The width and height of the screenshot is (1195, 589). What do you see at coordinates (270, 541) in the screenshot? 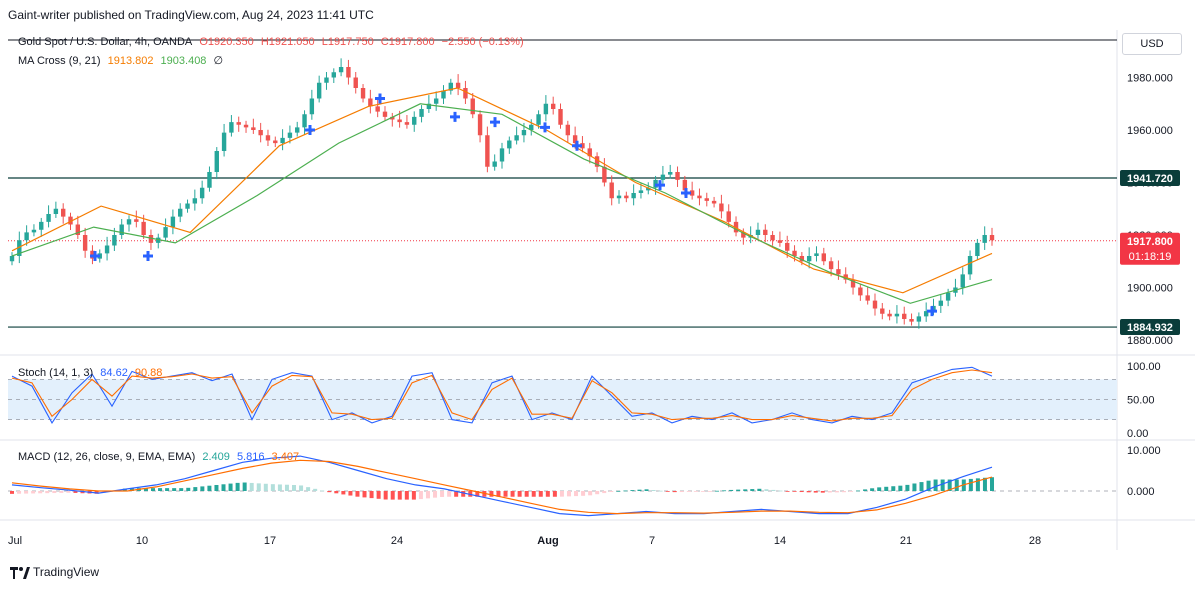
I see `time-tick-label: 17` at bounding box center [270, 541].